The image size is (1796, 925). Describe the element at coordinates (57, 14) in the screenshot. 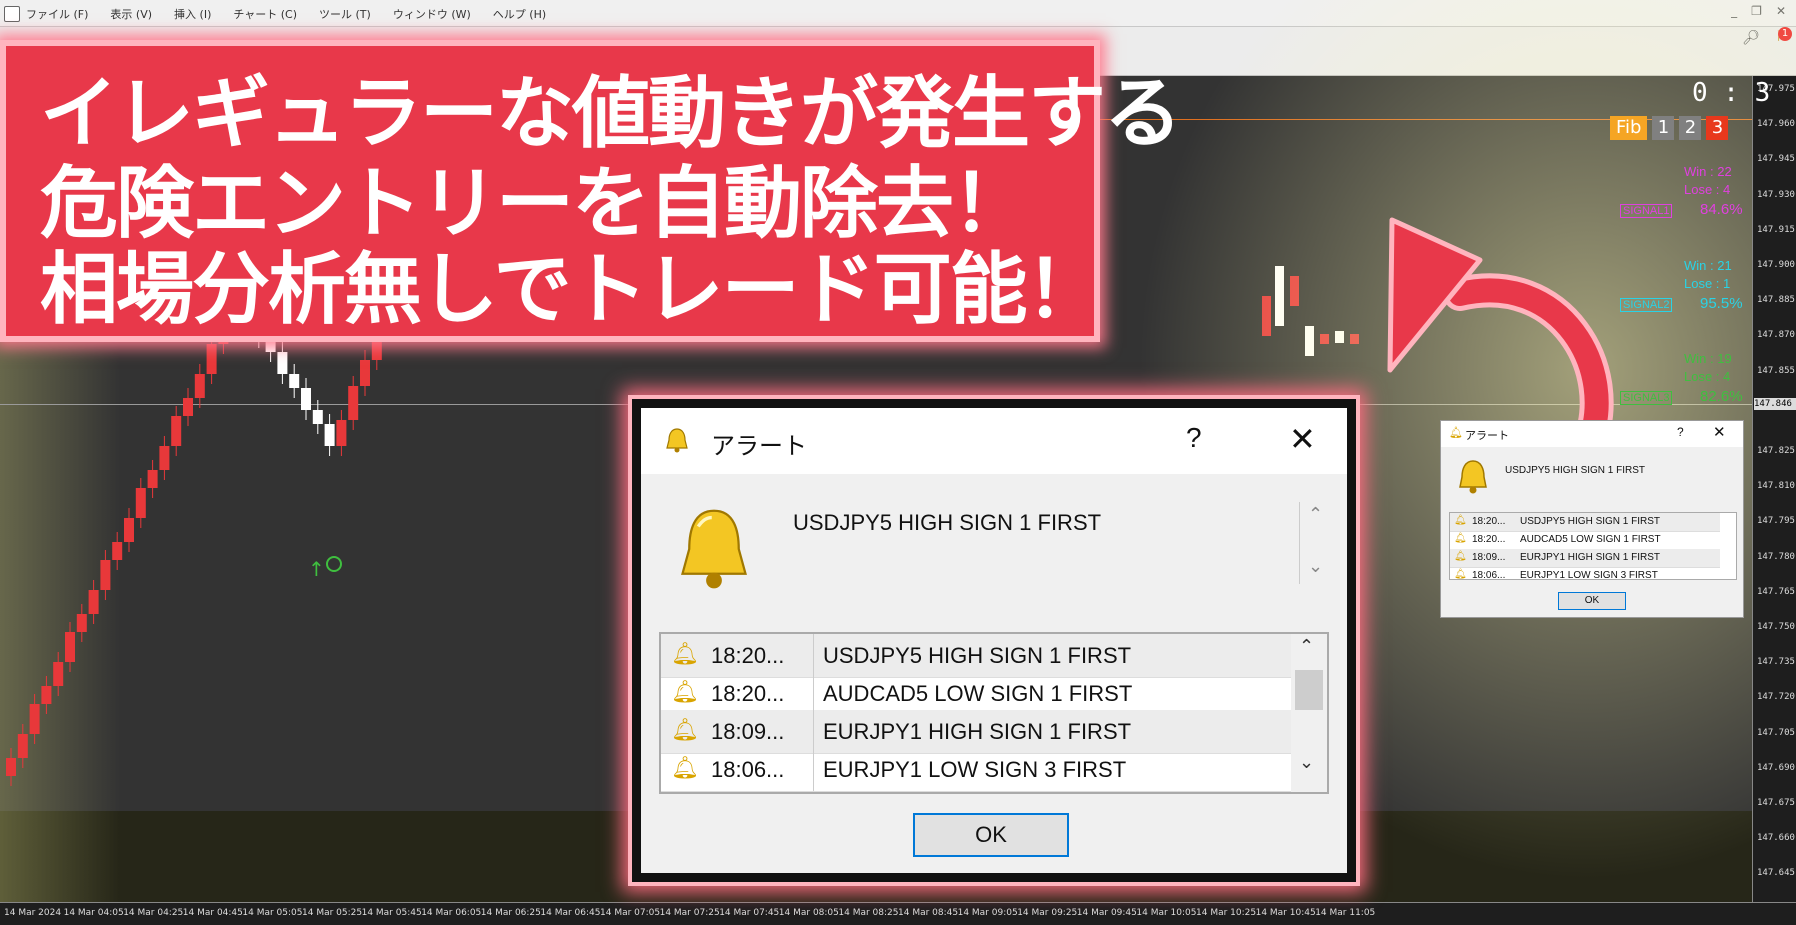

I see `menu-file: ファイル (F)` at that location.